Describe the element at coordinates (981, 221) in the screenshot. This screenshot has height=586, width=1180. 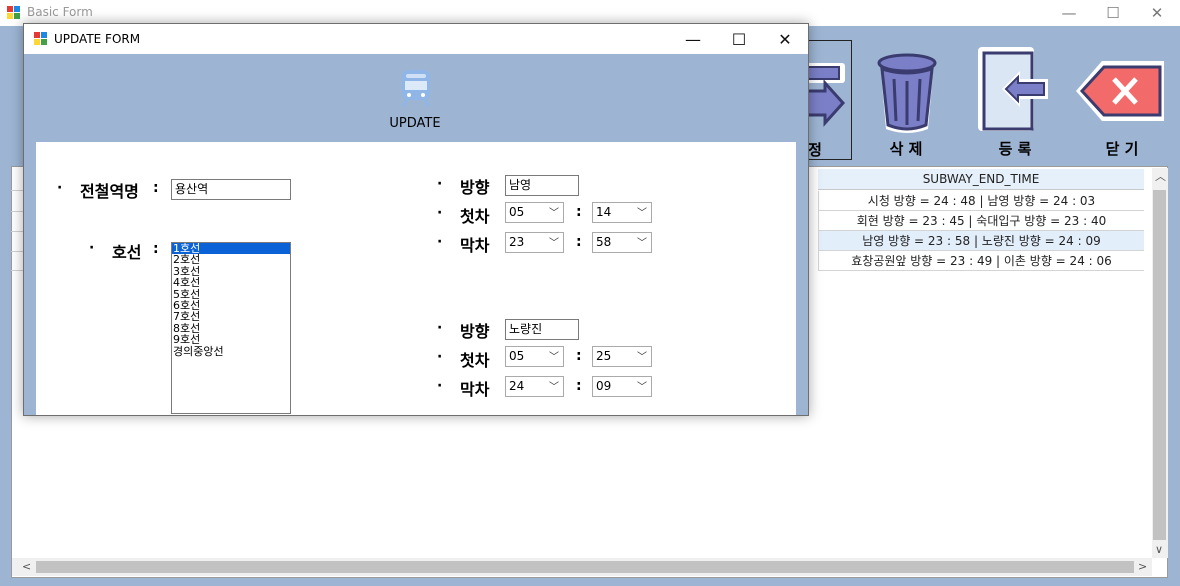
I see `table-row: 회현 방향 = 23 : 45 | 숙대입구 방향 = 23 : 40` at that location.